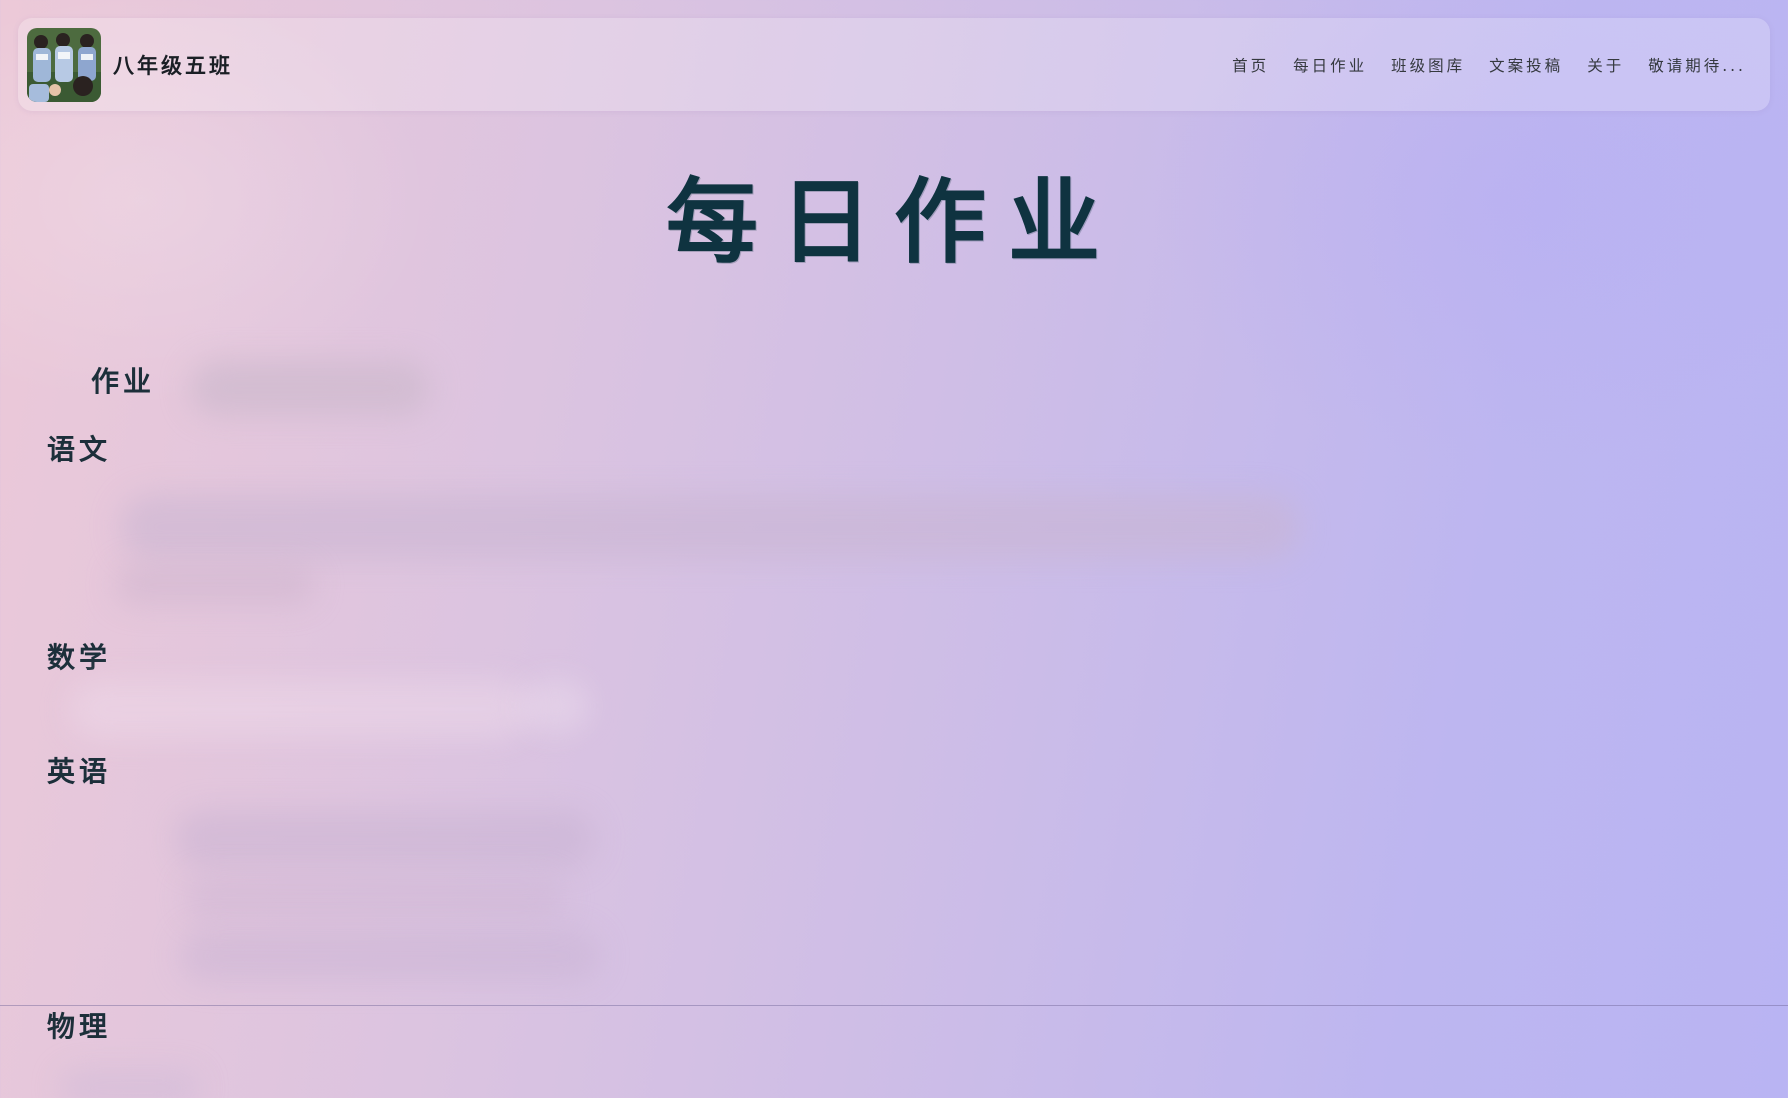 The image size is (1788, 1098). I want to click on class-photo-logo, so click(64, 64).